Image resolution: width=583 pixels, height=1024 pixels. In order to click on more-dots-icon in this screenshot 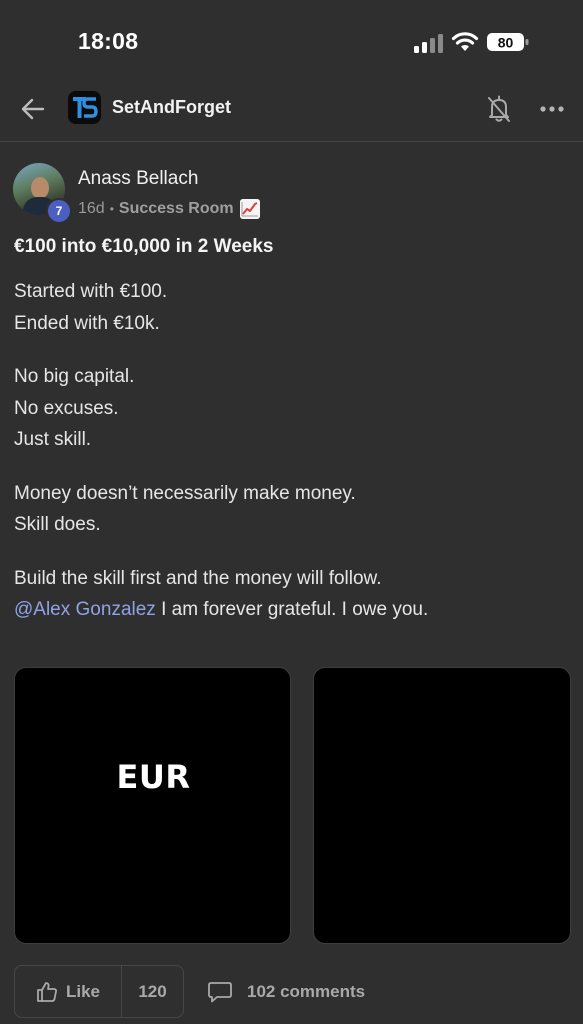, I will do `click(552, 109)`.